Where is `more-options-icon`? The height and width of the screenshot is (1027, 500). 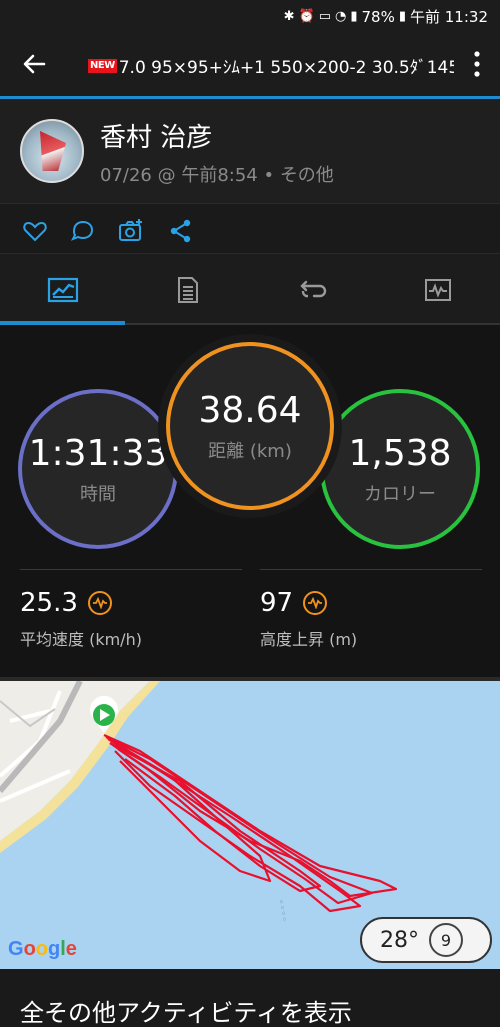
more-options-icon is located at coordinates (477, 64).